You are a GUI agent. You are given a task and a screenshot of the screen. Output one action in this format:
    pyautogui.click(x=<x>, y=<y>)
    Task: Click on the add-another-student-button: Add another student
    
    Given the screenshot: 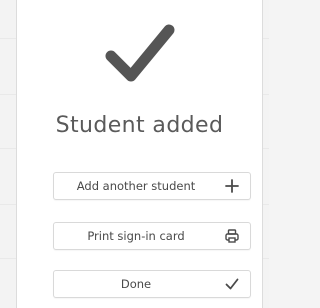 What is the action you would take?
    pyautogui.click(x=152, y=186)
    